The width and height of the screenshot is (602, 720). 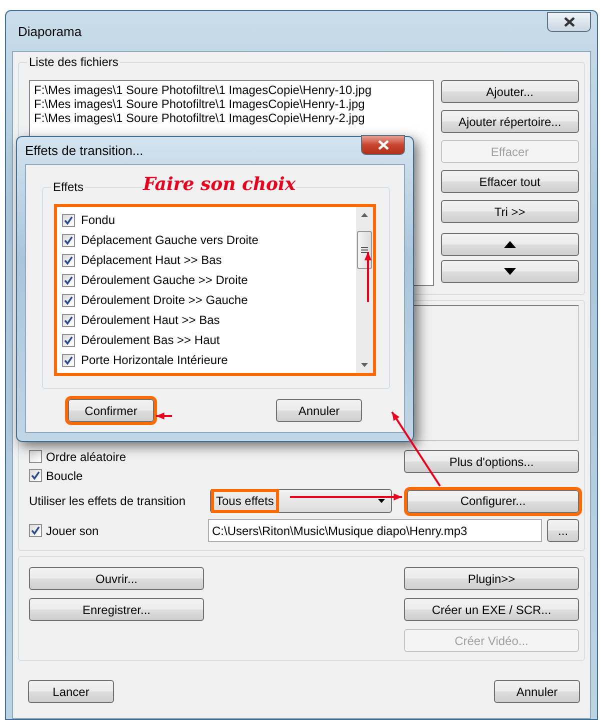 I want to click on scroll-up-icon, so click(x=364, y=215).